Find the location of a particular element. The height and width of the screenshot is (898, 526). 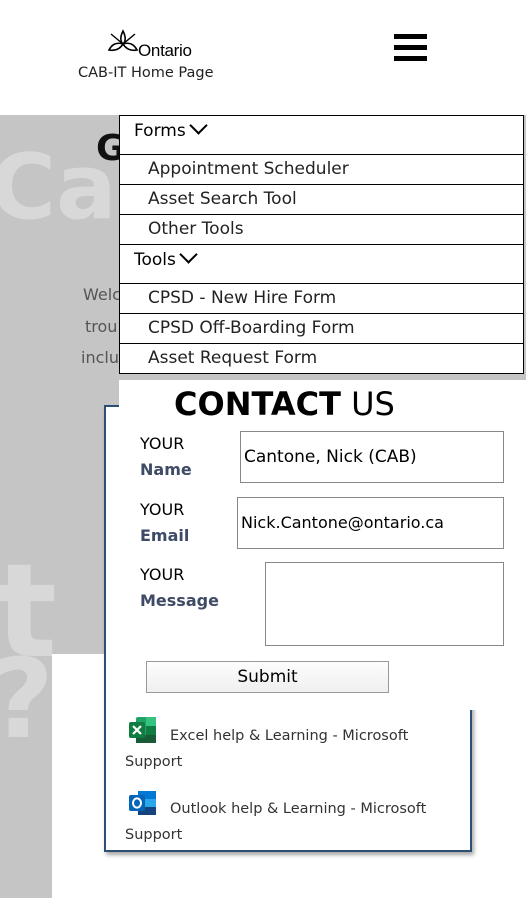

contact-title: CONTACT US is located at coordinates (284, 404).